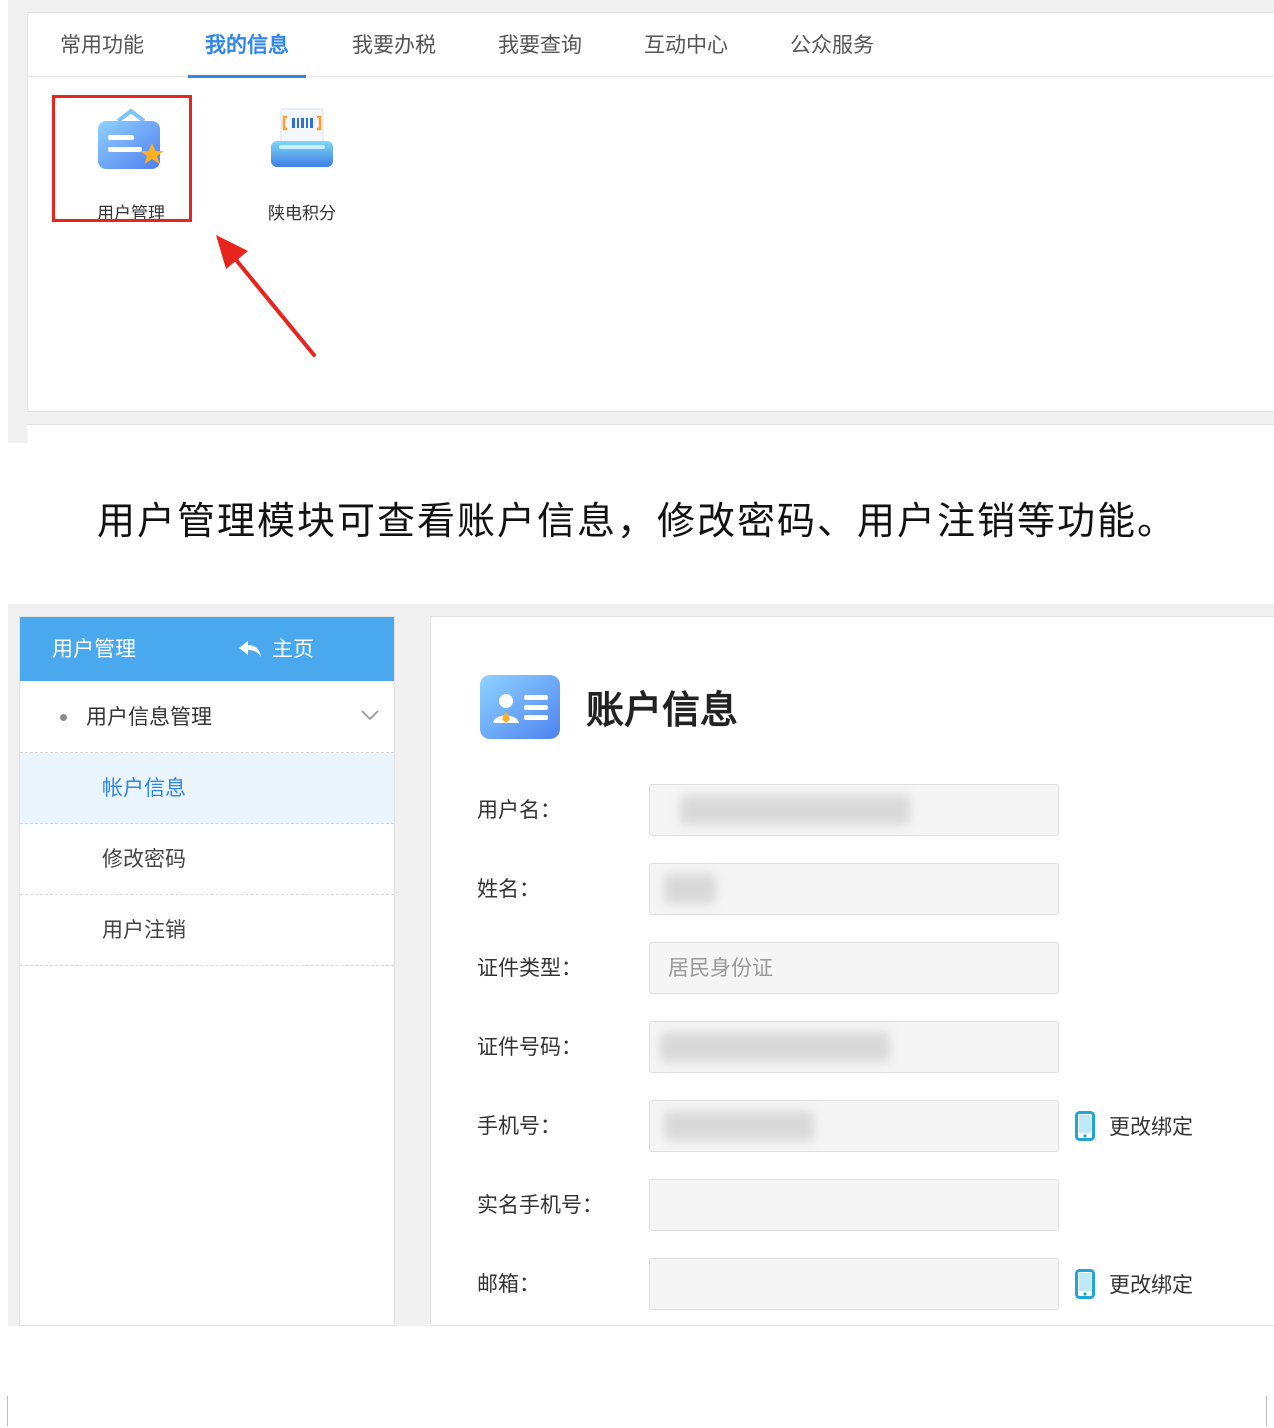  I want to click on name-input, so click(854, 889).